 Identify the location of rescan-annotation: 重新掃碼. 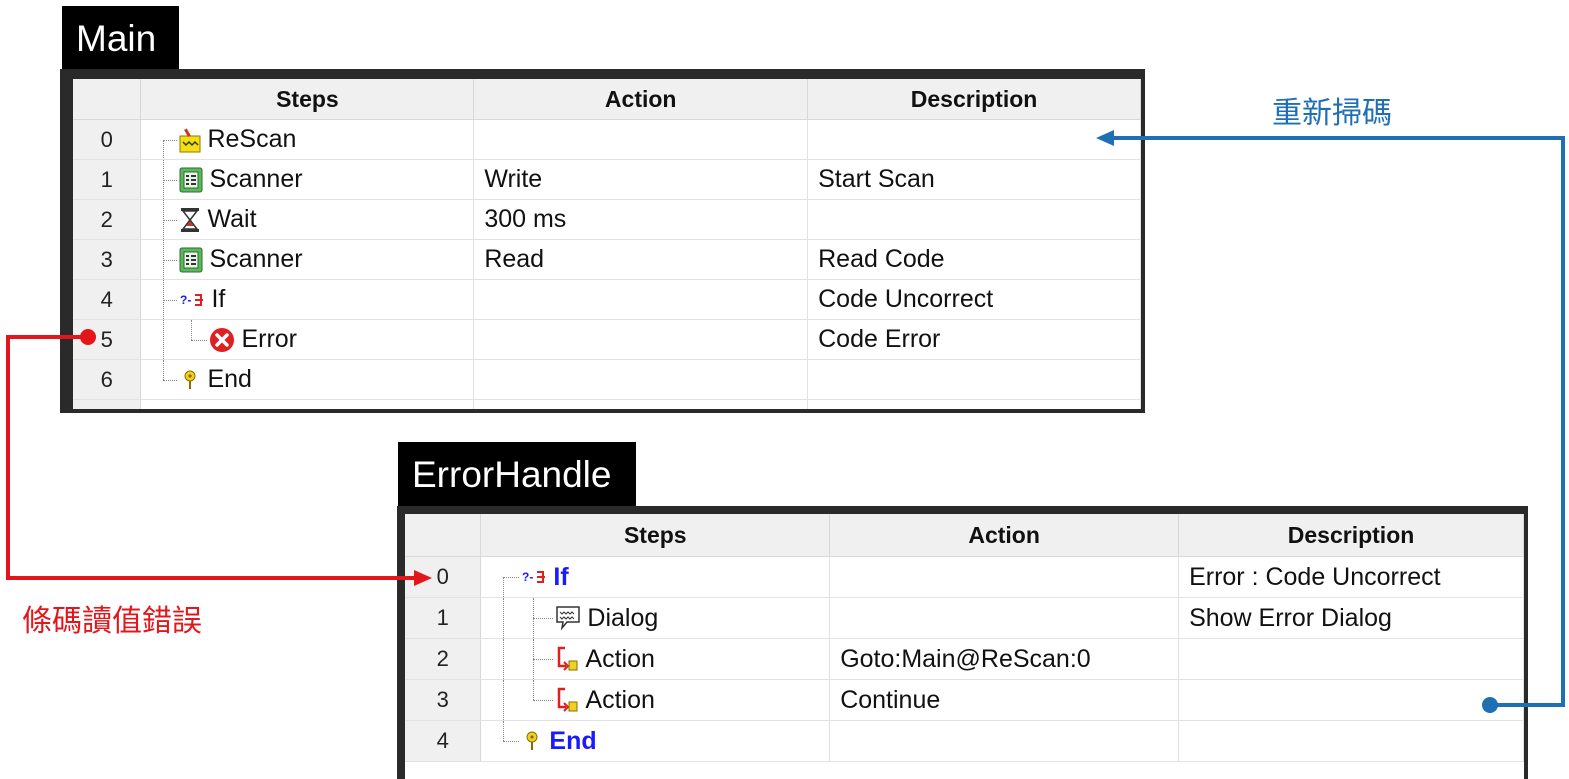
(1332, 113).